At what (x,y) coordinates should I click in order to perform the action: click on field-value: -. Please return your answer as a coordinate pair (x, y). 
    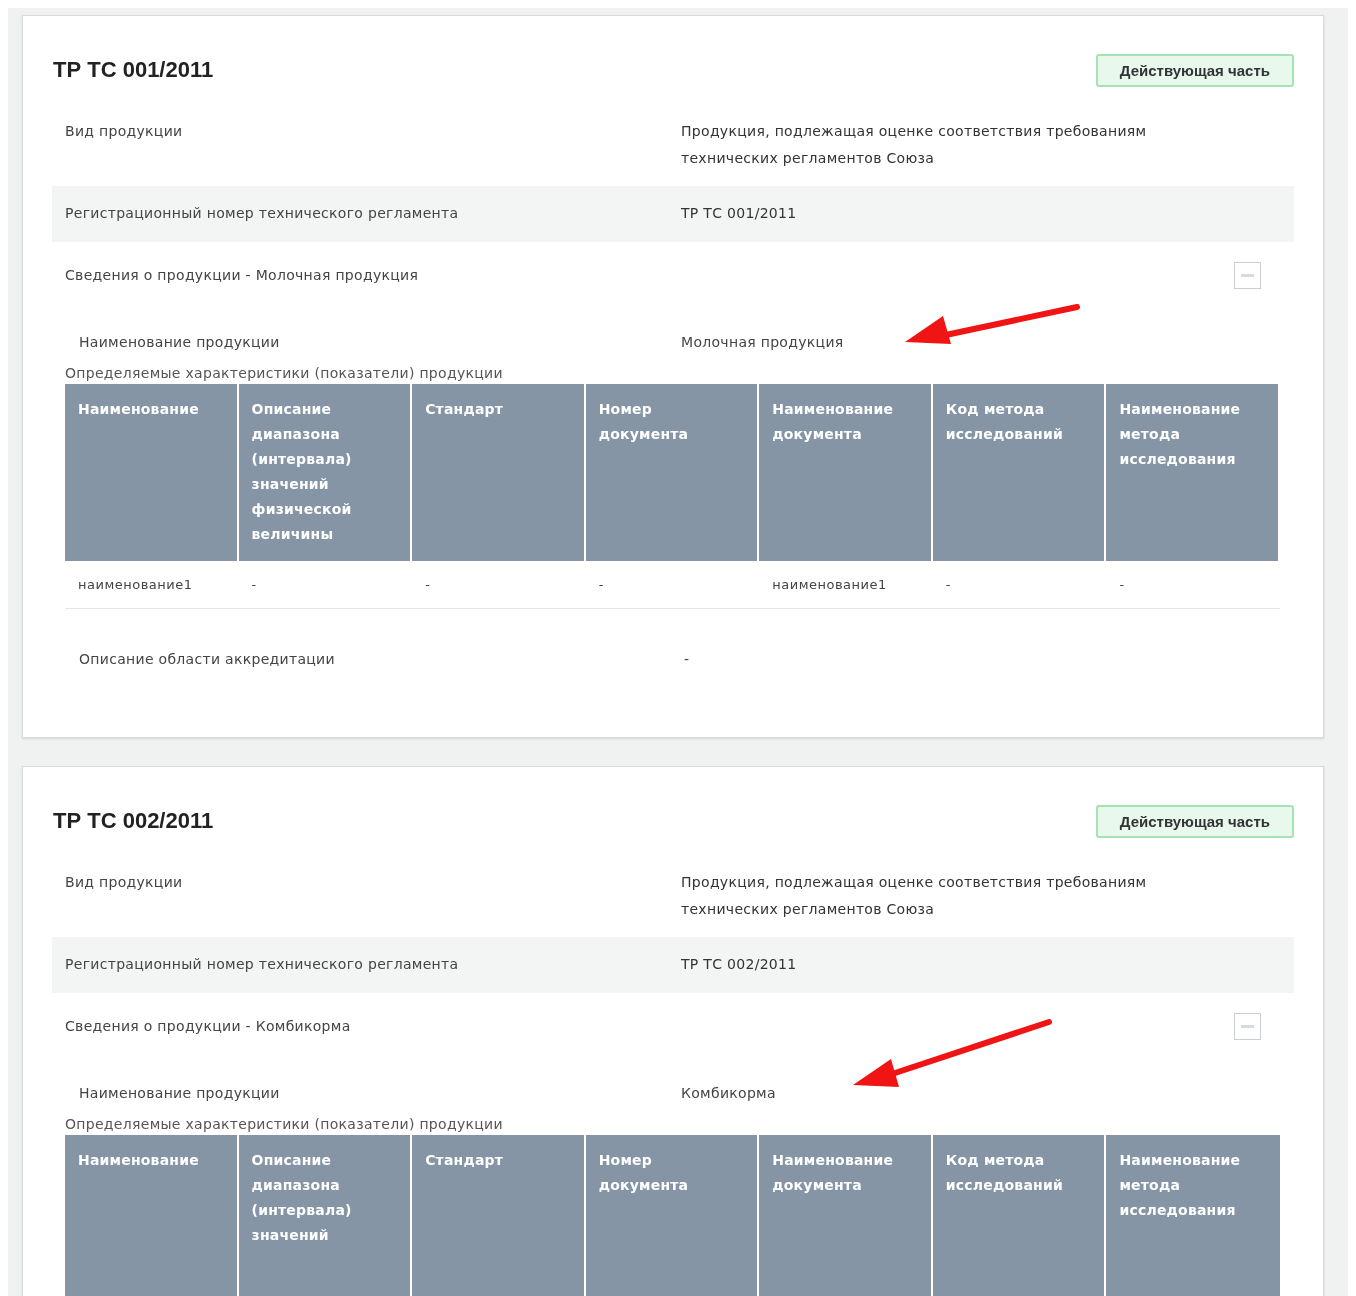
    Looking at the image, I should click on (687, 659).